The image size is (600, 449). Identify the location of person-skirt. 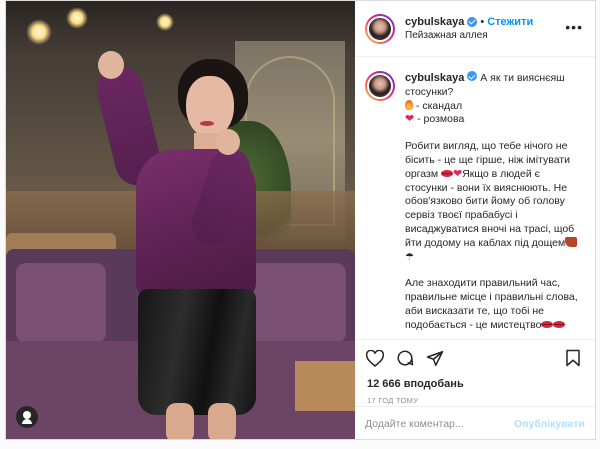
(197, 352).